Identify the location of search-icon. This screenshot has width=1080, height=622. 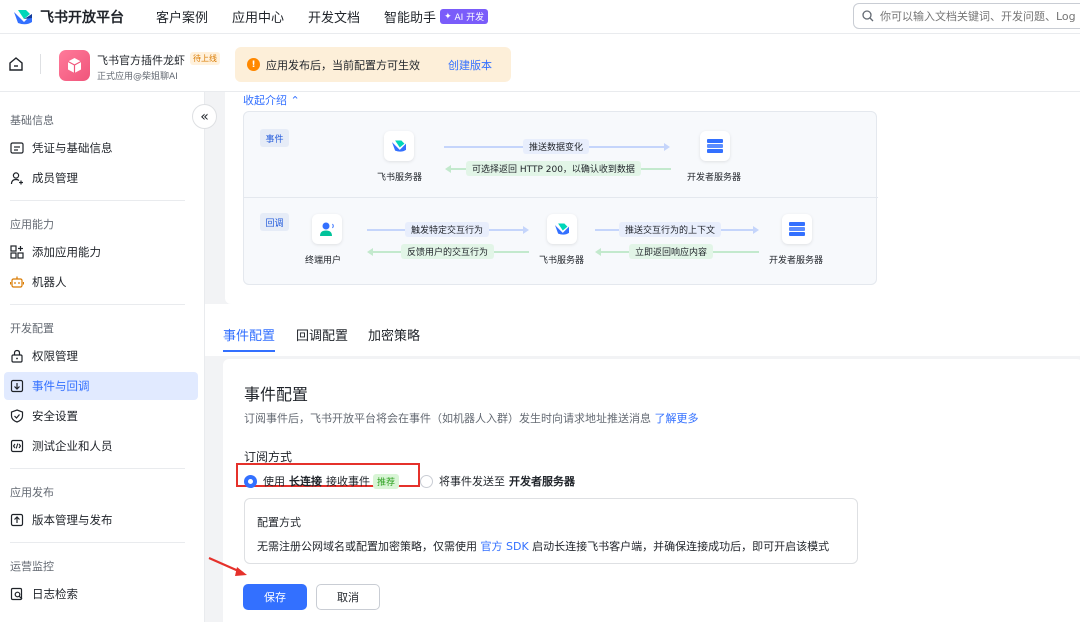
(868, 16).